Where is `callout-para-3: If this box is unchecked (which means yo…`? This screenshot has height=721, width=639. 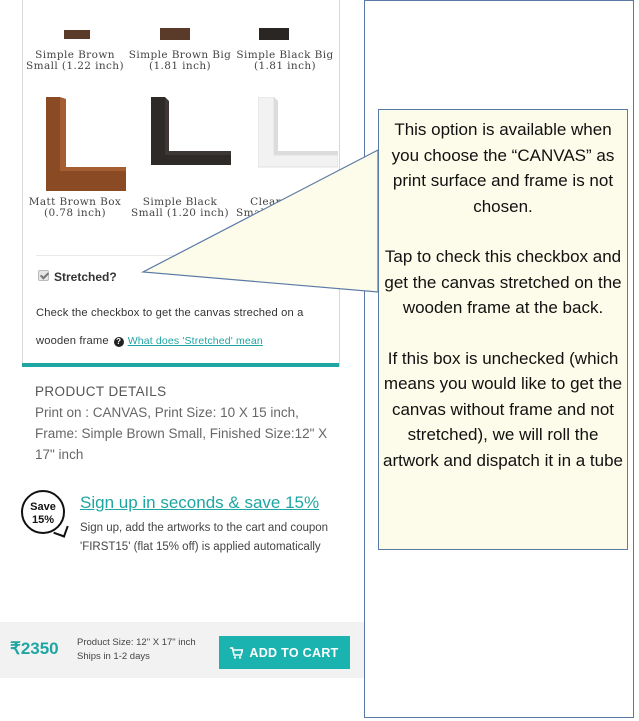
callout-para-3: If this box is unchecked (which means yo… is located at coordinates (503, 409).